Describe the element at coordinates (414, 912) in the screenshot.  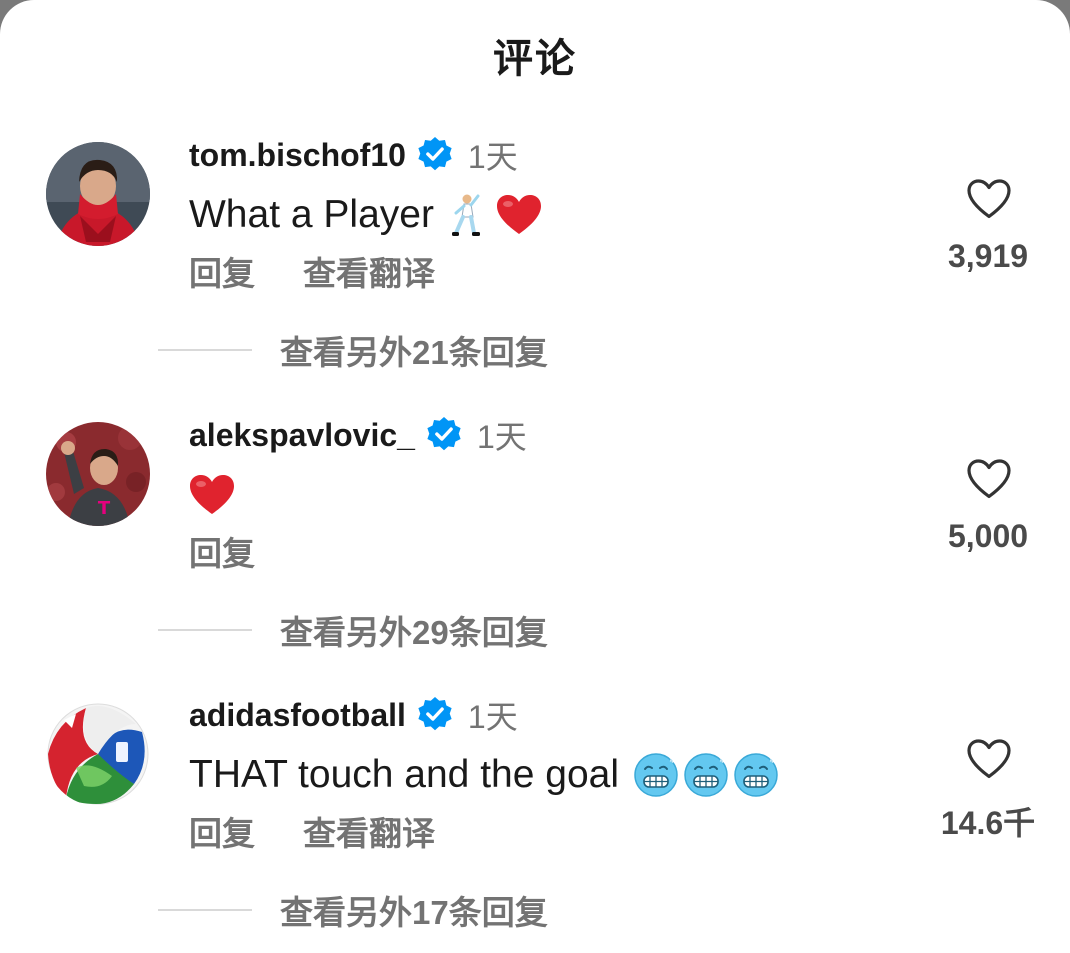
I see `view-replies-label: 查看另外17条回复` at that location.